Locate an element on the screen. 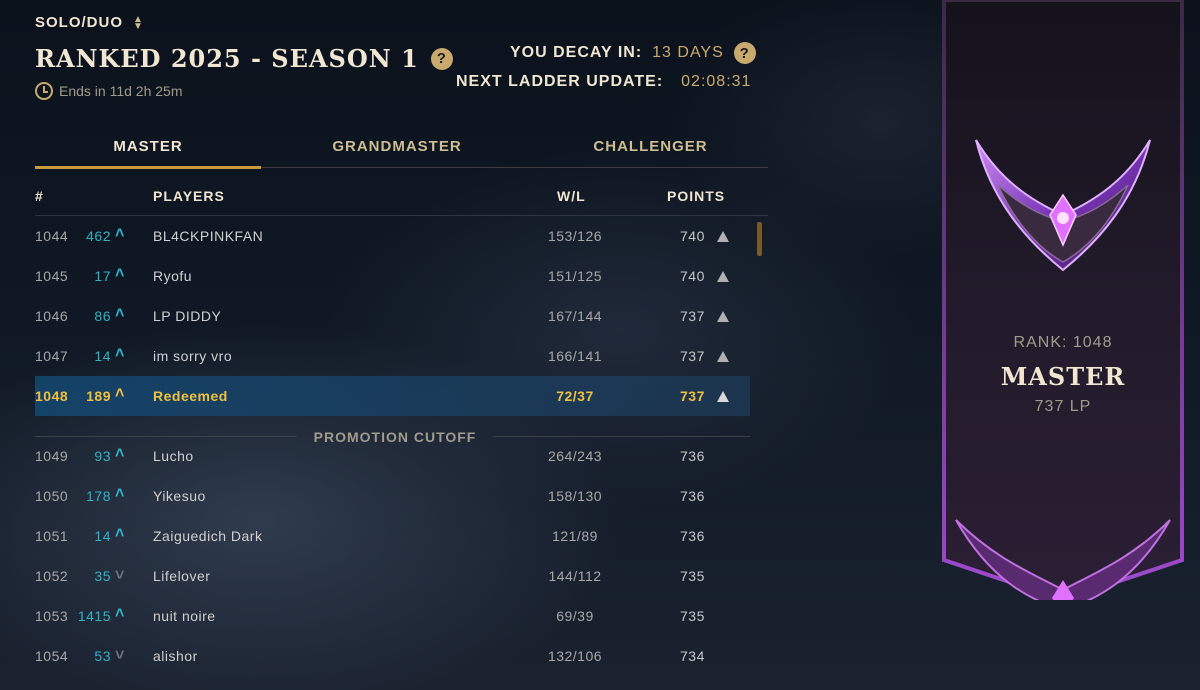 The image size is (1200, 690). clock-icon is located at coordinates (44, 91).